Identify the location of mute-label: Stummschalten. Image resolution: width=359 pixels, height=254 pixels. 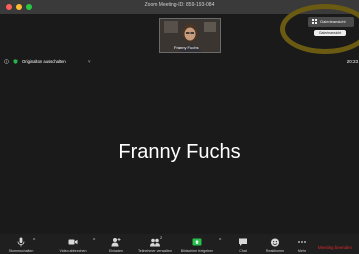
(21, 251).